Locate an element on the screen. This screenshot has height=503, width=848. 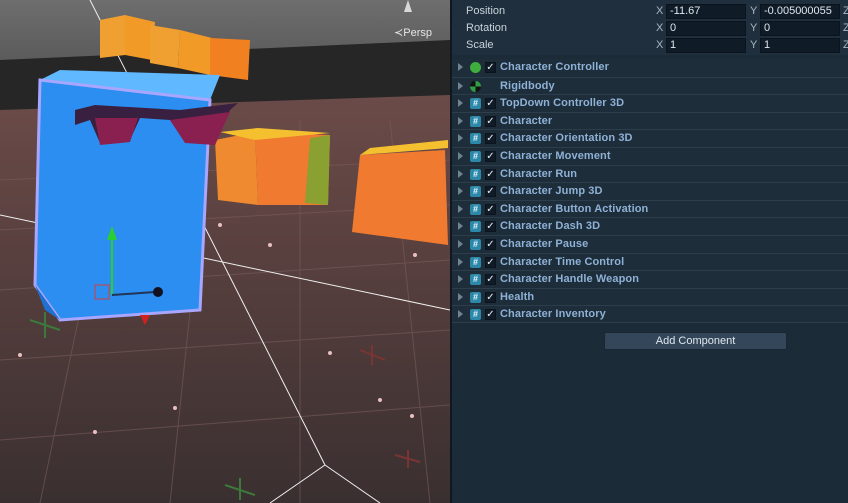
add-component-button: Add Component is located at coordinates (695, 341).